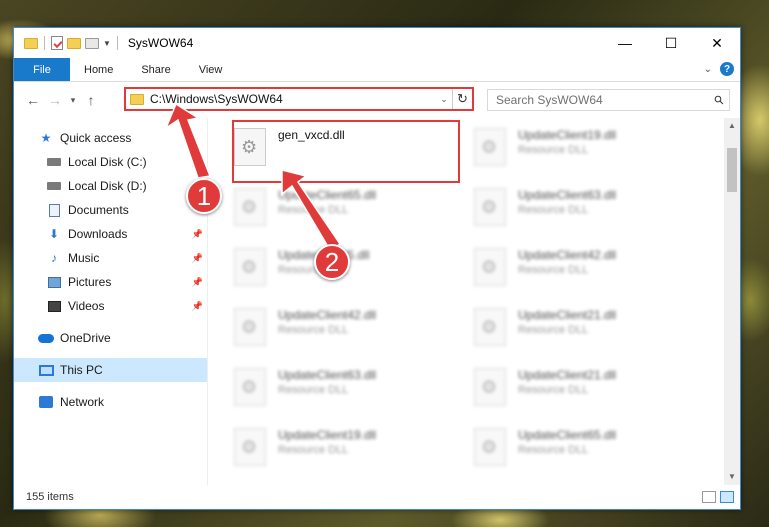 Image resolution: width=769 pixels, height=527 pixels. I want to click on chevron-down-icon: ▼, so click(107, 43).